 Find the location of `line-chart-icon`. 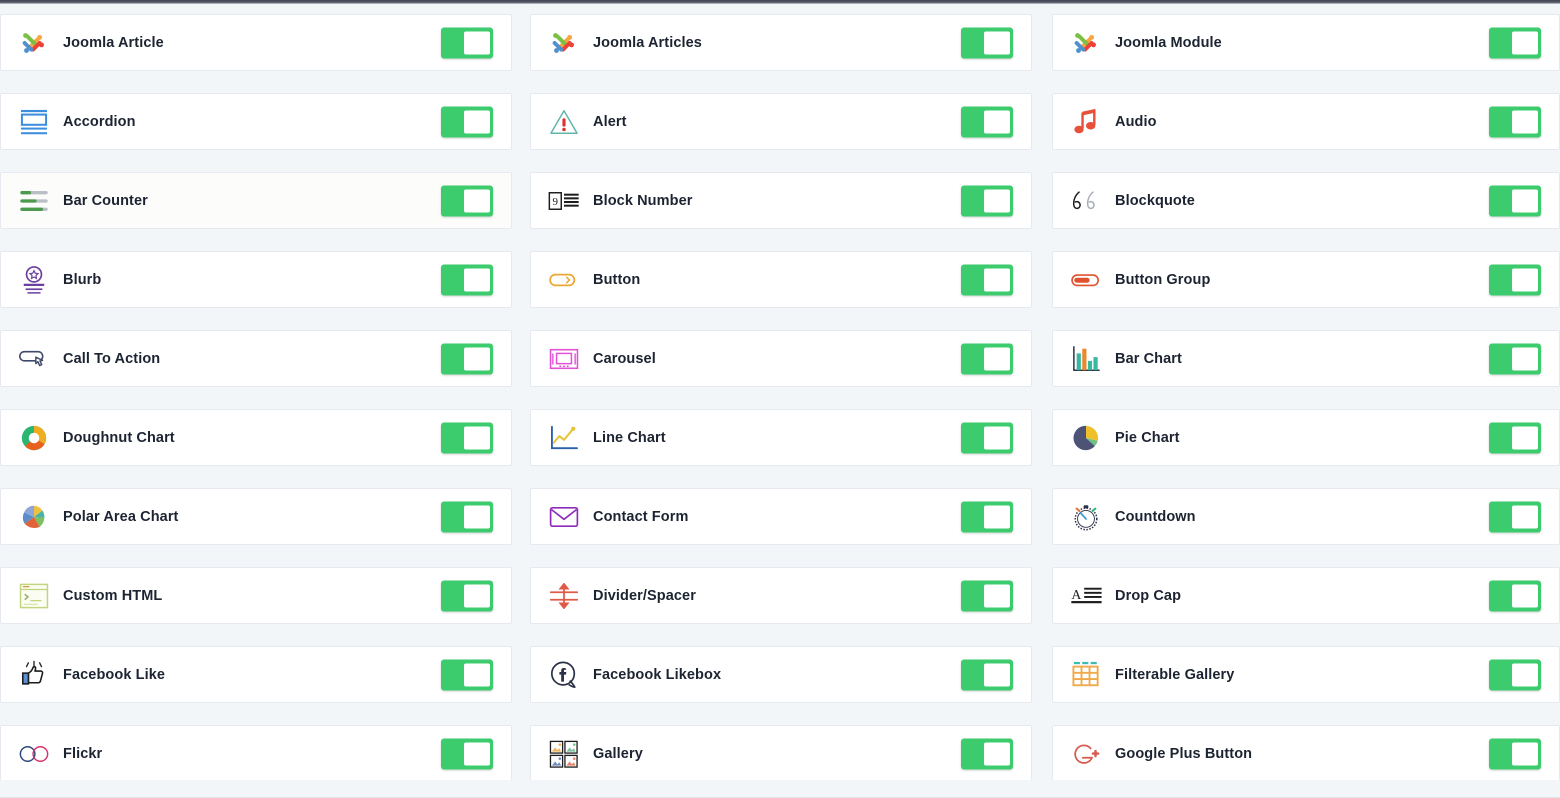

line-chart-icon is located at coordinates (564, 438).